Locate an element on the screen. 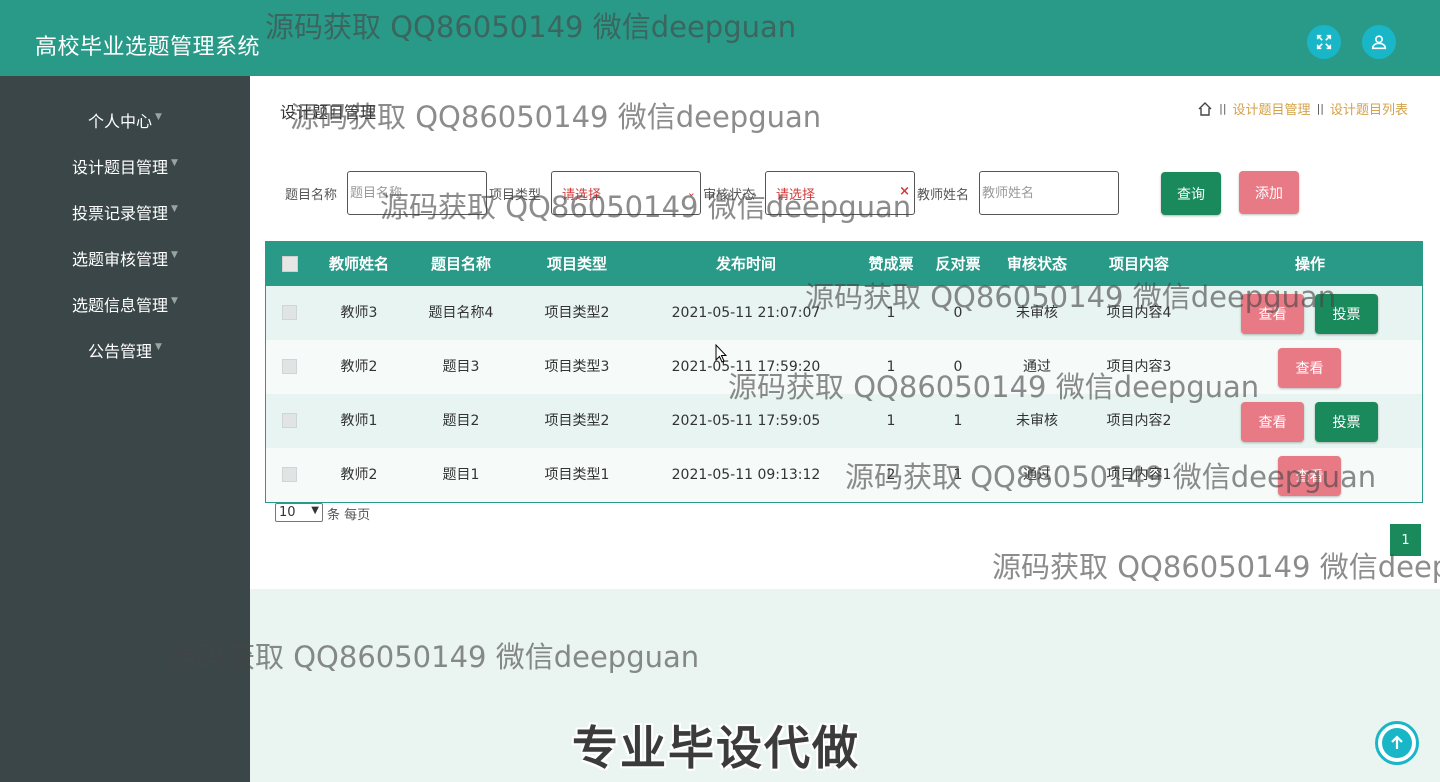  sidebar-item-label: 个人中心 is located at coordinates (120, 121).